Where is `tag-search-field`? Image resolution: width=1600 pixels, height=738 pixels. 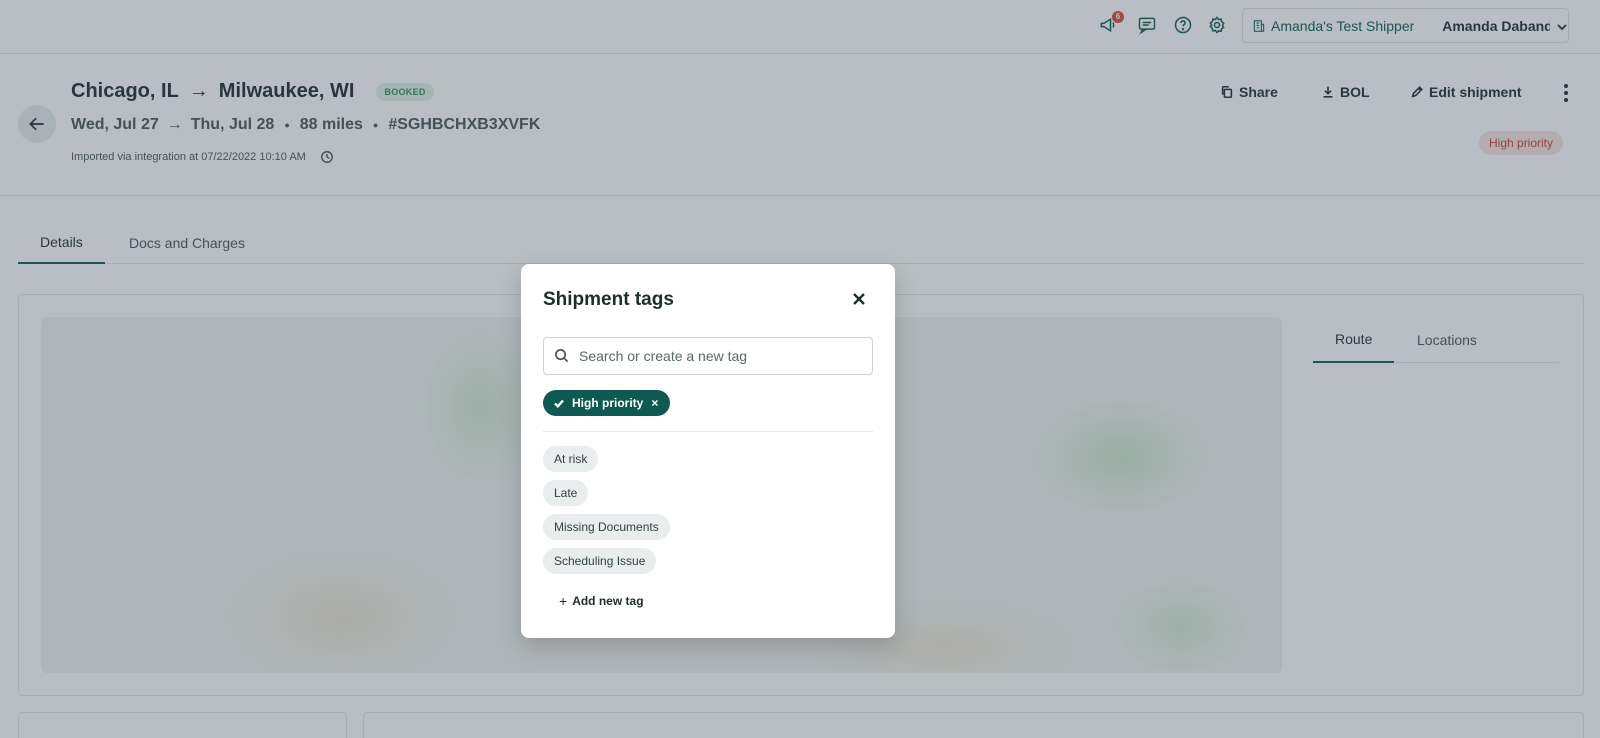 tag-search-field is located at coordinates (708, 356).